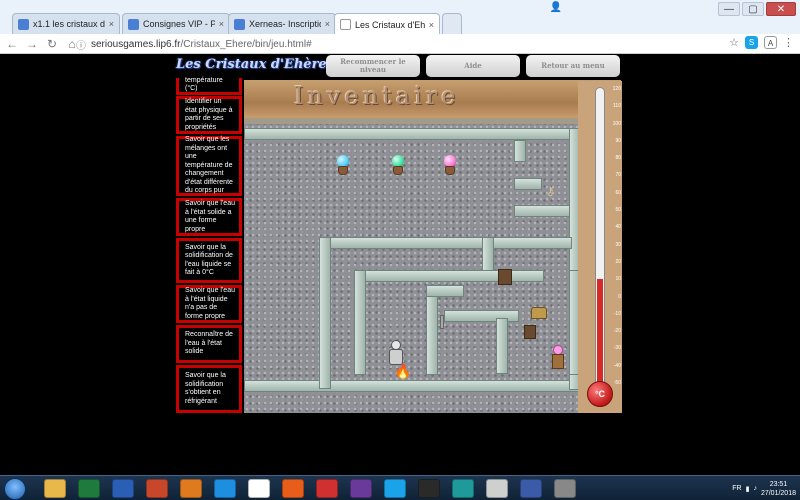 Image resolution: width=800 pixels, height=500 pixels. Describe the element at coordinates (618, 227) in the screenshot. I see `thermometer-tick: 40` at that location.